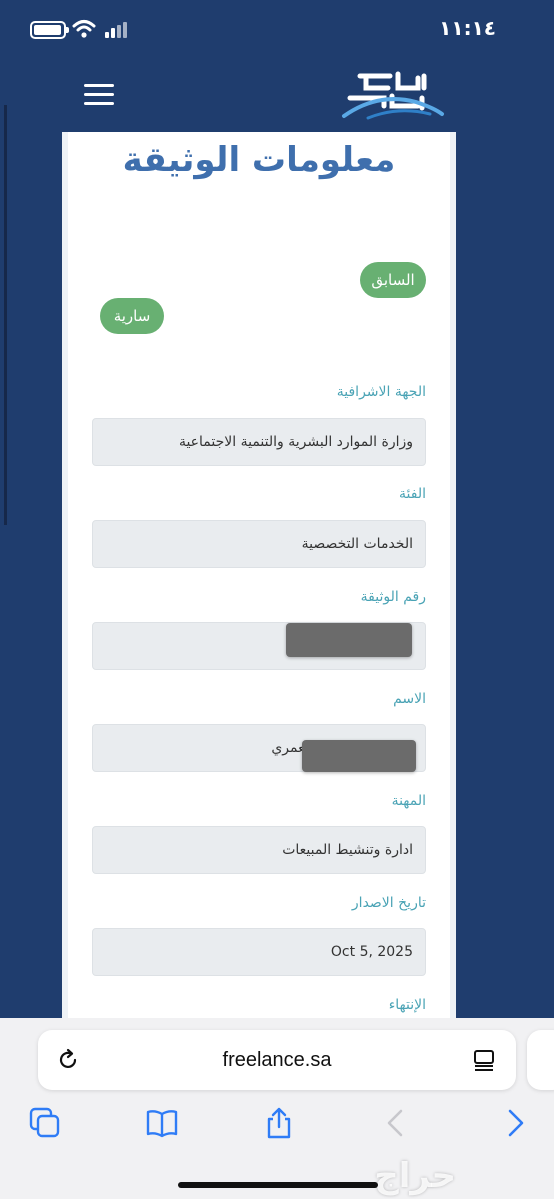  Describe the element at coordinates (259, 952) in the screenshot. I see `field-value-issue-date: Oct 5, 2025` at that location.